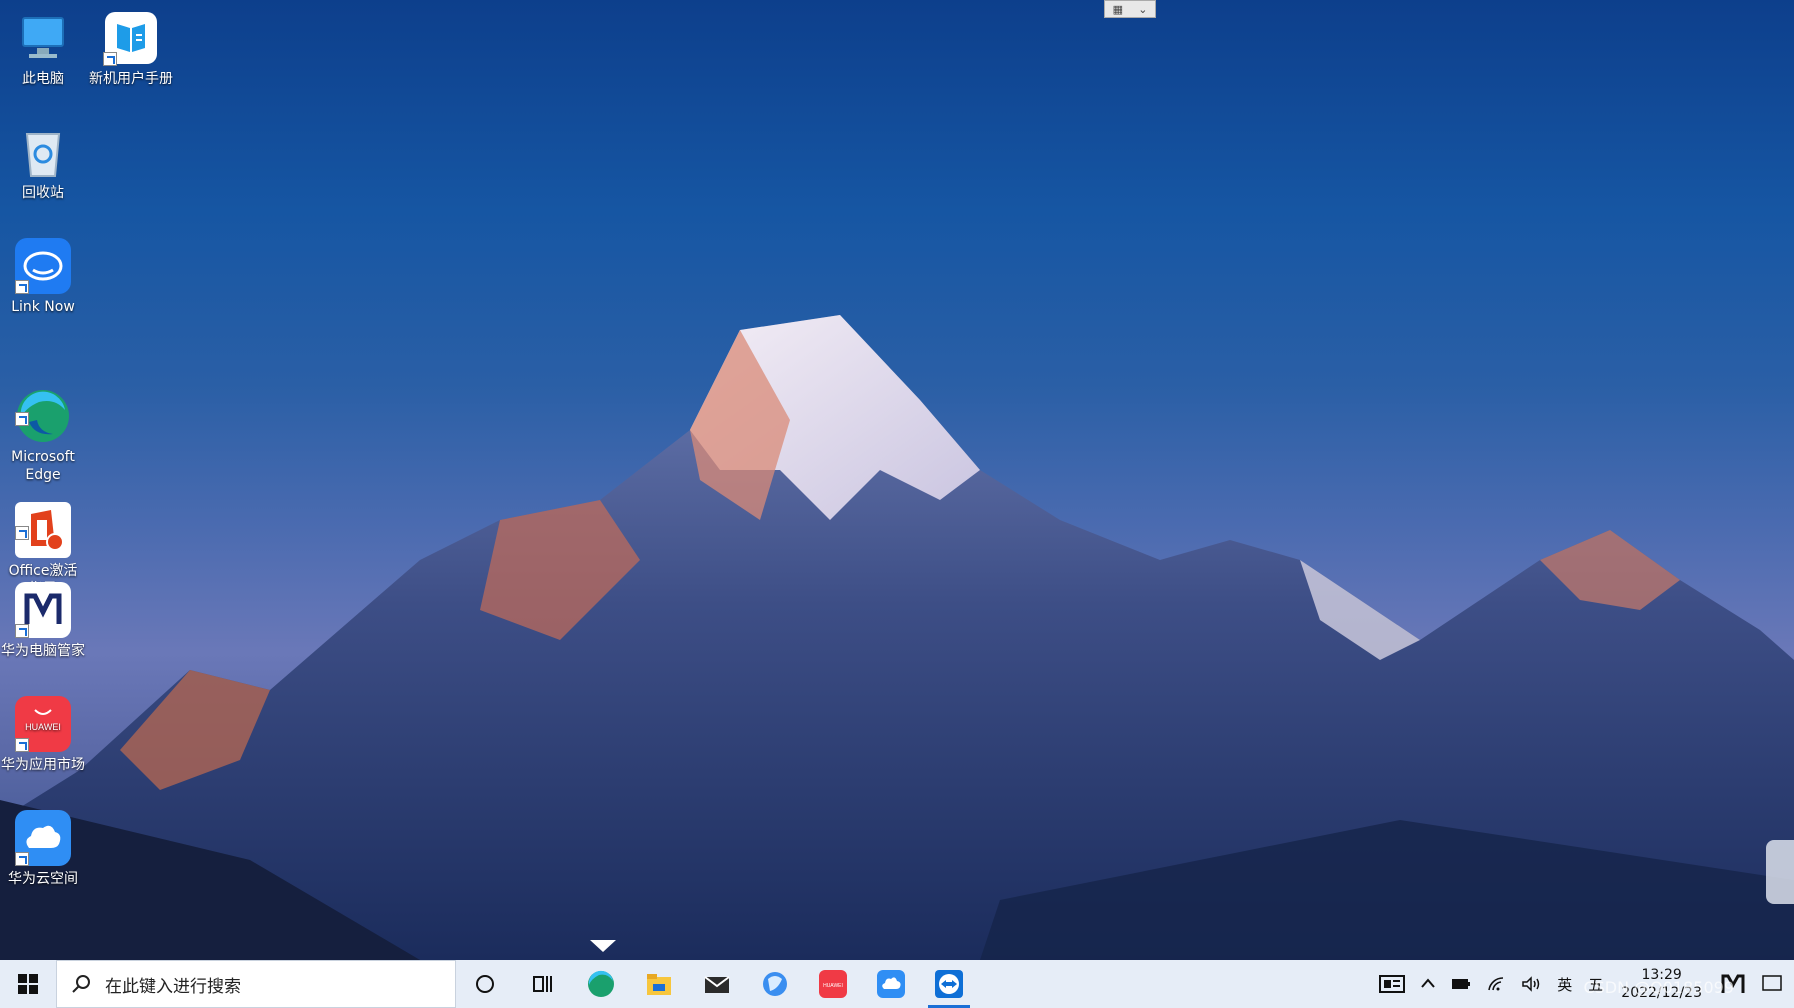 Image resolution: width=1794 pixels, height=1008 pixels. I want to click on search-box: 在此键入进行搜索, so click(256, 984).